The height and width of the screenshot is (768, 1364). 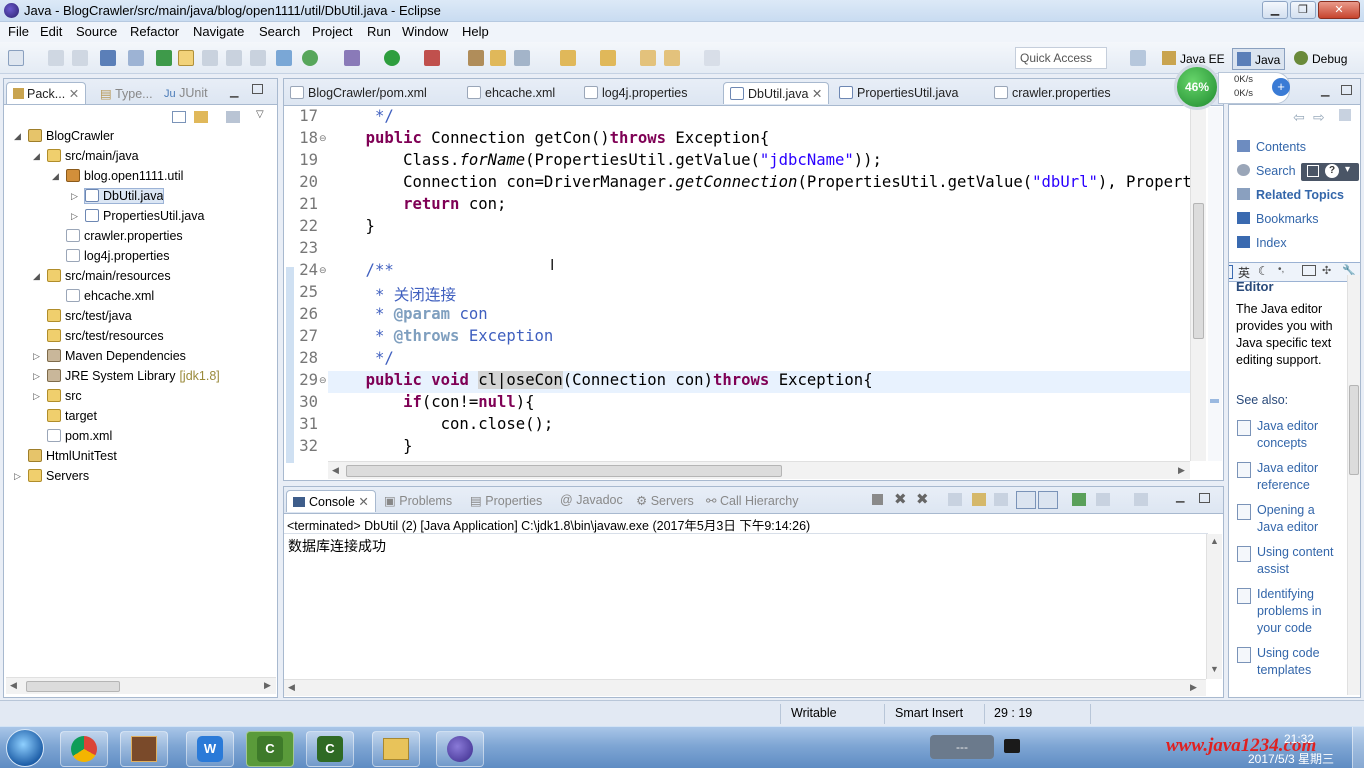 What do you see at coordinates (1061, 58) in the screenshot?
I see `quick-access-input: Quick Access` at bounding box center [1061, 58].